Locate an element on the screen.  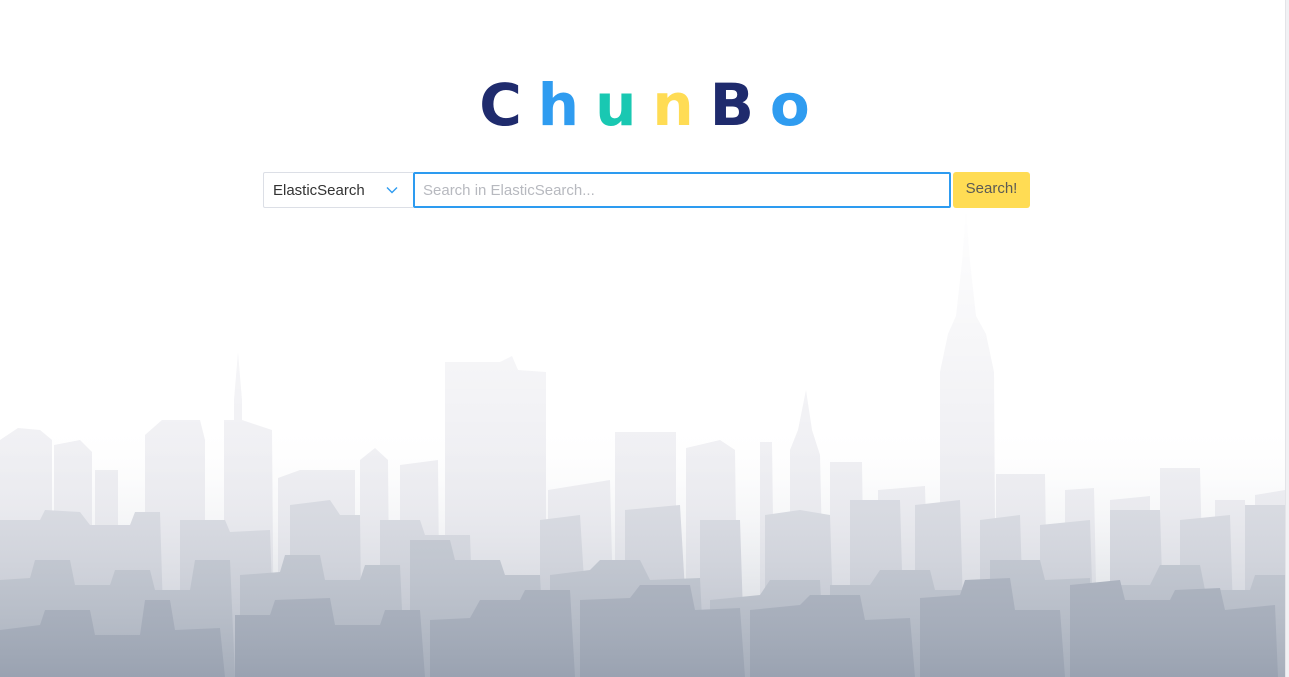
logo-letter-n: n is located at coordinates (673, 105).